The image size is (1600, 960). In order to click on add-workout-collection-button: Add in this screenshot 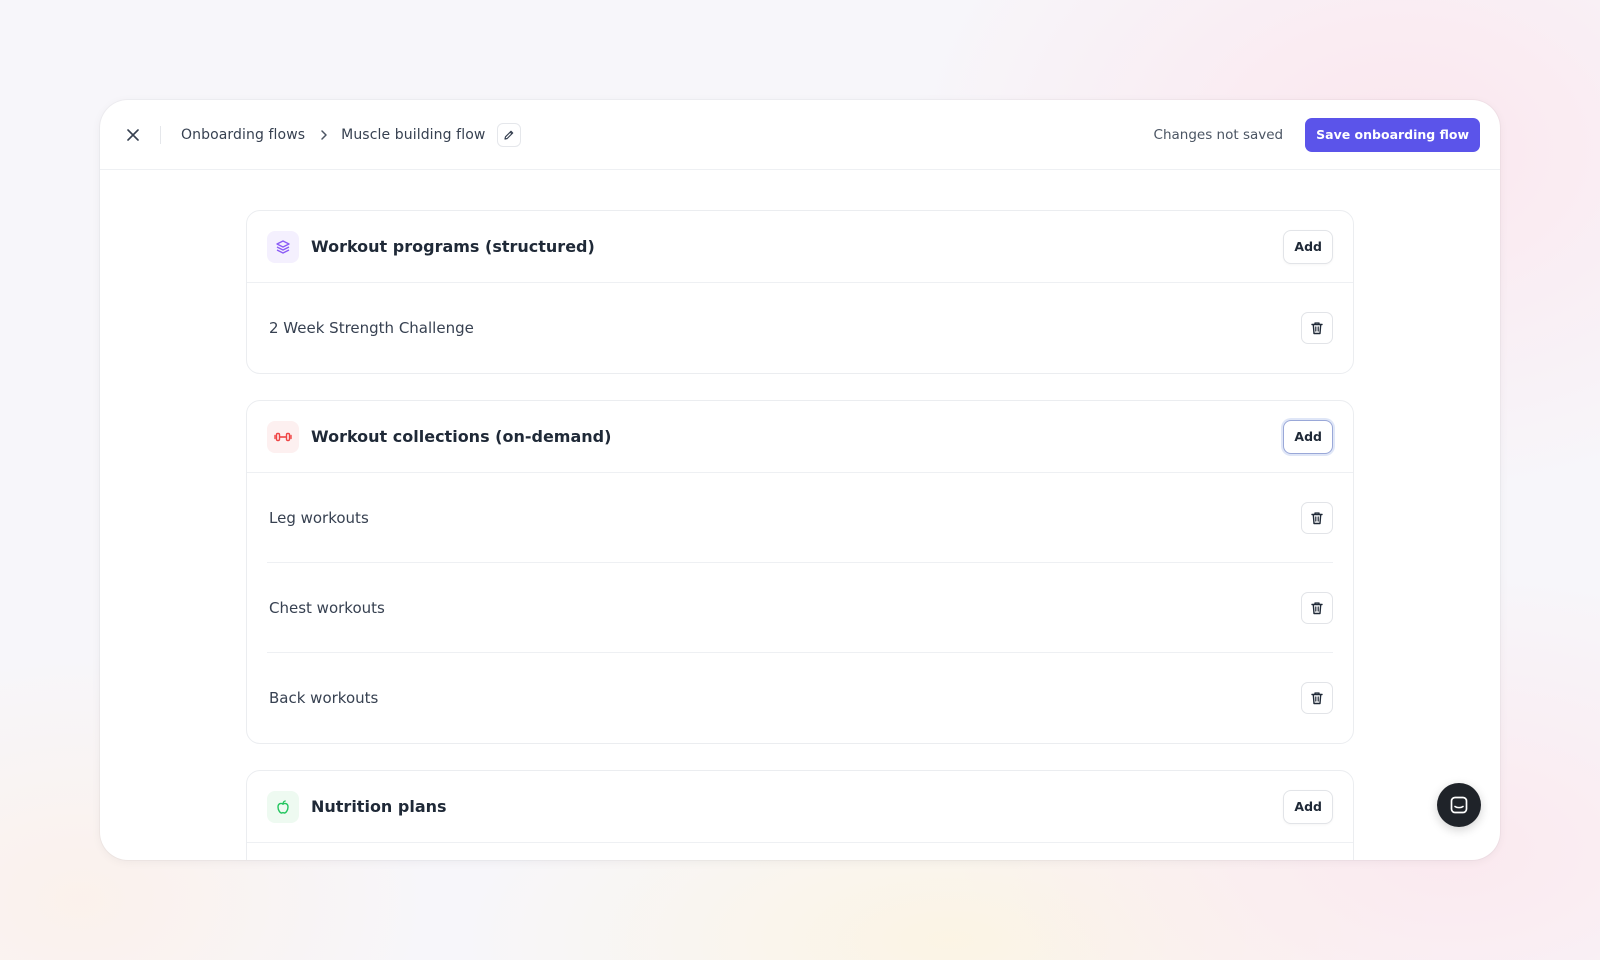, I will do `click(1308, 436)`.